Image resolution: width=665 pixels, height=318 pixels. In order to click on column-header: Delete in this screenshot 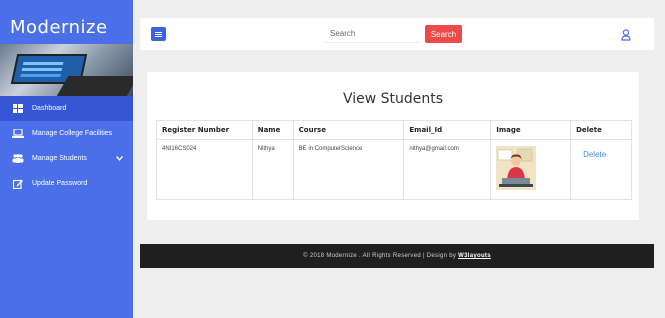, I will do `click(601, 130)`.